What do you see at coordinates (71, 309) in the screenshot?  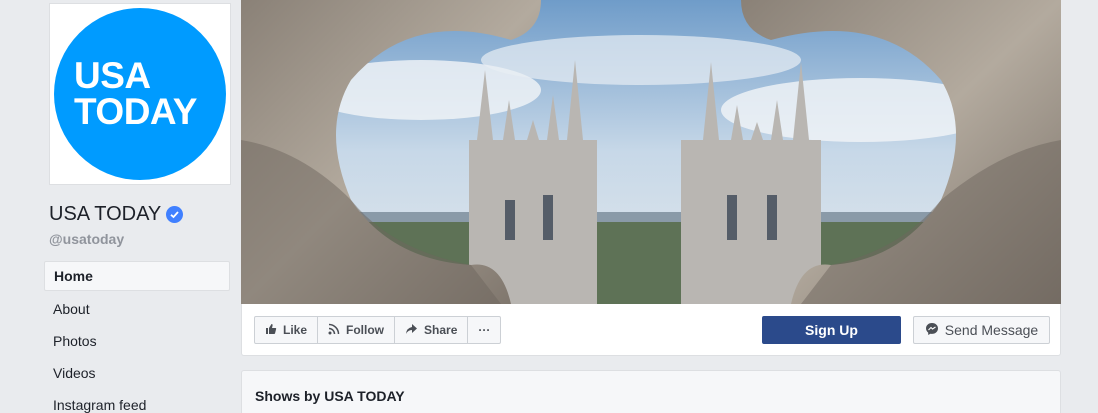 I see `nav-item-label: About` at bounding box center [71, 309].